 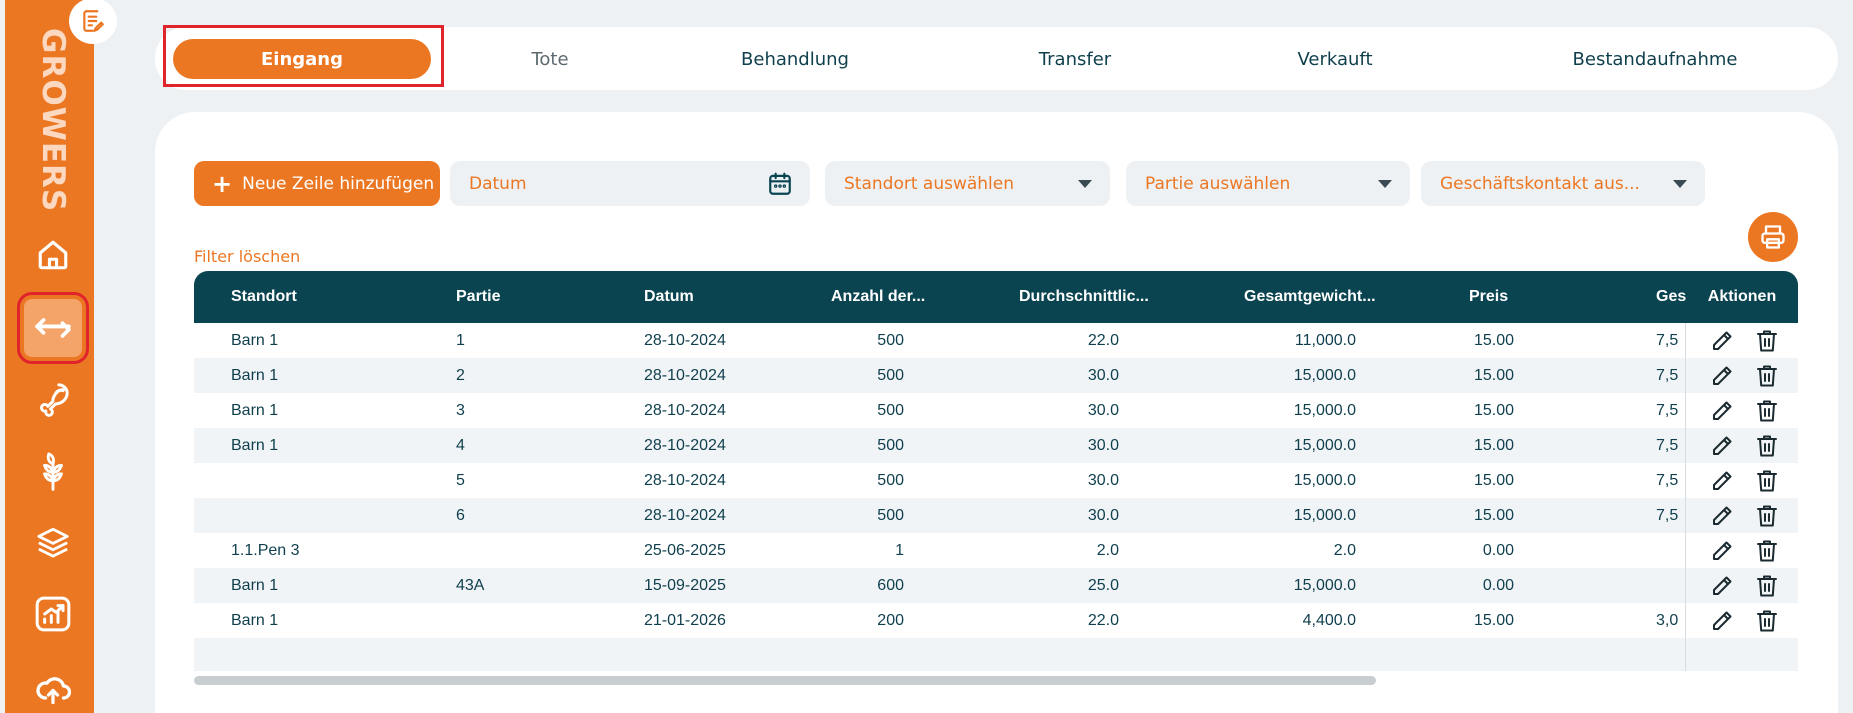 What do you see at coordinates (1741, 497) in the screenshot?
I see `actions-column-divider` at bounding box center [1741, 497].